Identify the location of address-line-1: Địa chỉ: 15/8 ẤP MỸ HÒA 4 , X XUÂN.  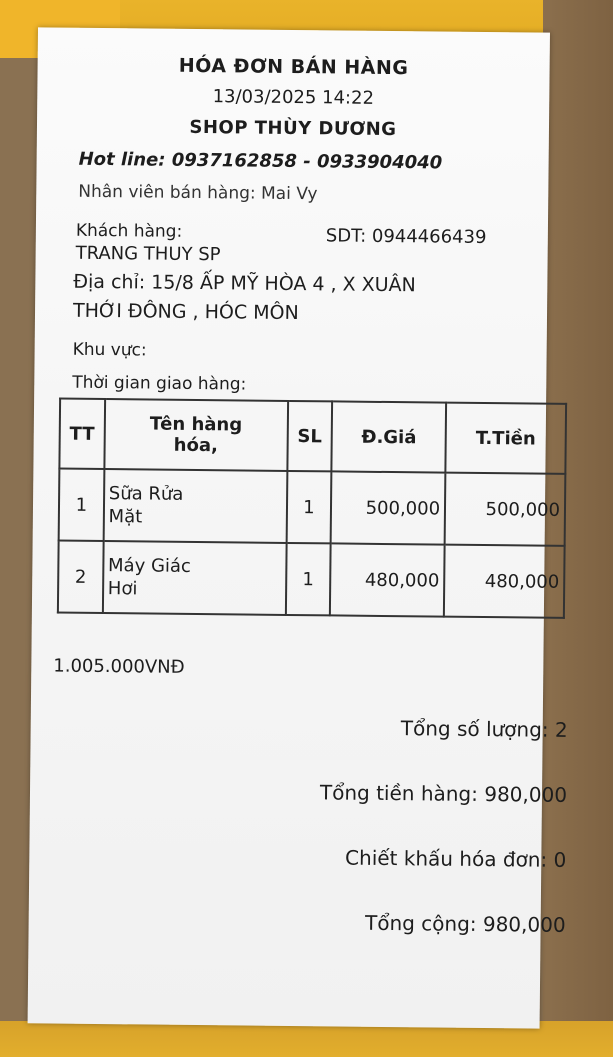
(244, 283).